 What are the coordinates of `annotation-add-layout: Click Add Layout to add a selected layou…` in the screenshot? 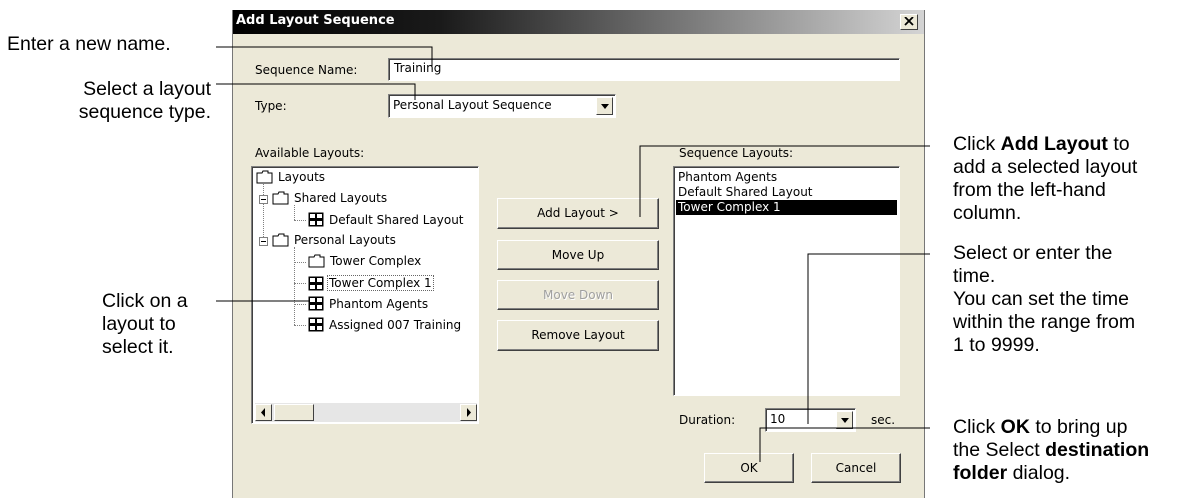 It's located at (1045, 178).